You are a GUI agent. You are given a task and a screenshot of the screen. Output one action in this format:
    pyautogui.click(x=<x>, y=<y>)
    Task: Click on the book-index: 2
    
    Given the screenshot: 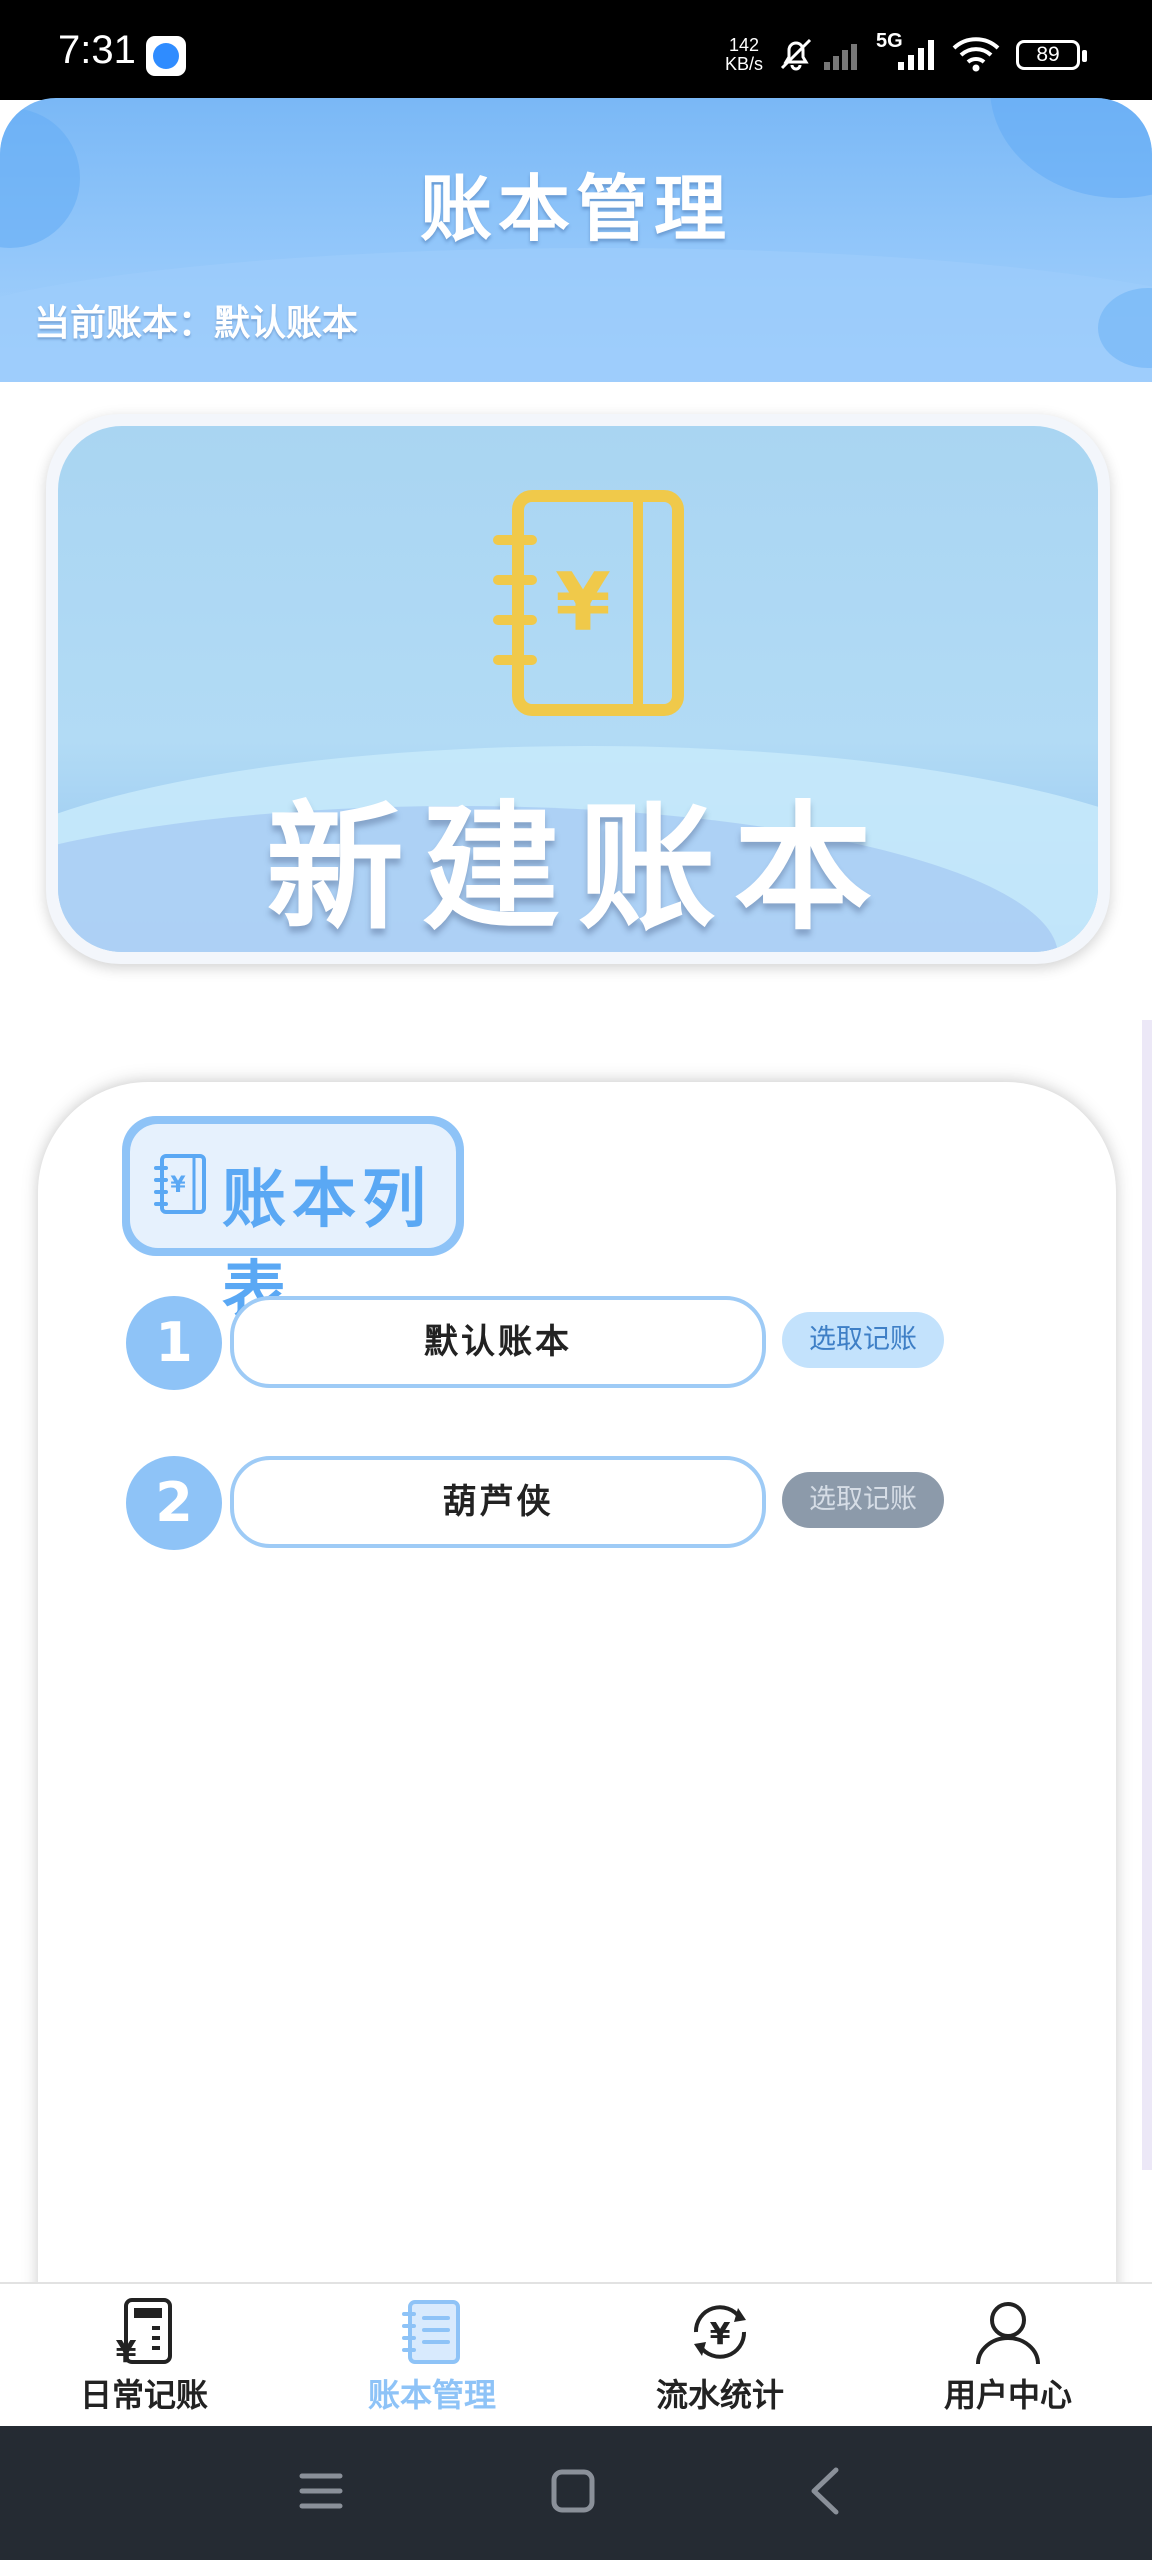 What is the action you would take?
    pyautogui.click(x=174, y=1503)
    